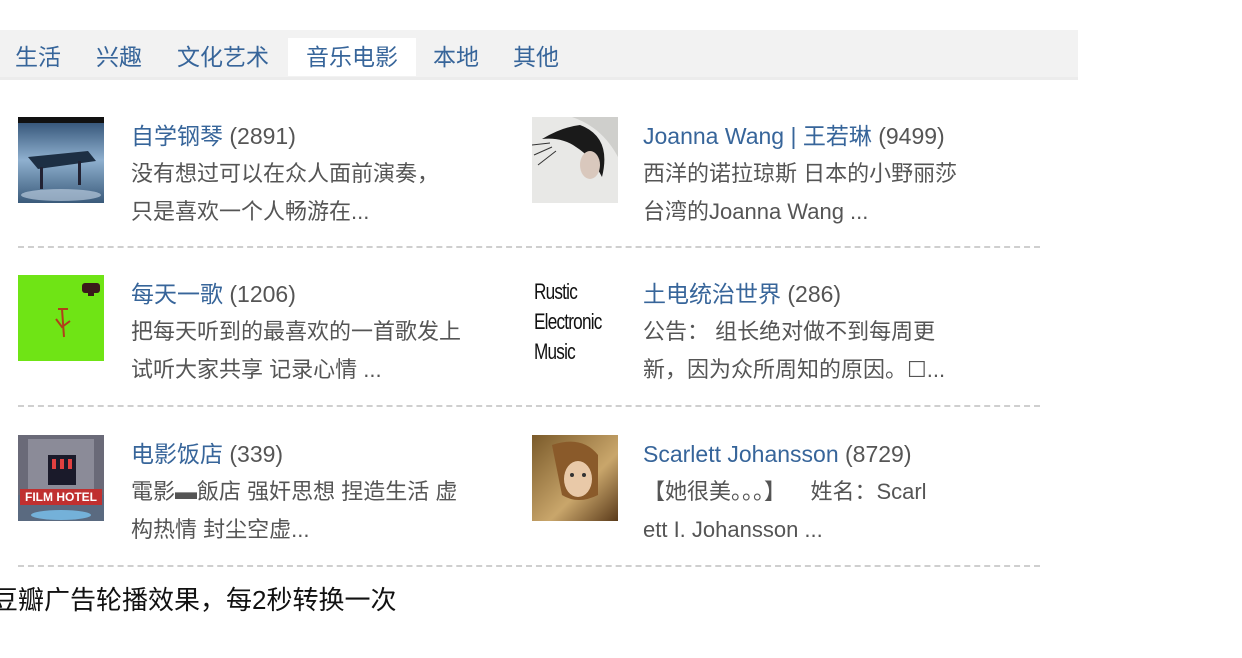 The width and height of the screenshot is (1242, 658). What do you see at coordinates (539, 78) in the screenshot?
I see `tabbar-underline` at bounding box center [539, 78].